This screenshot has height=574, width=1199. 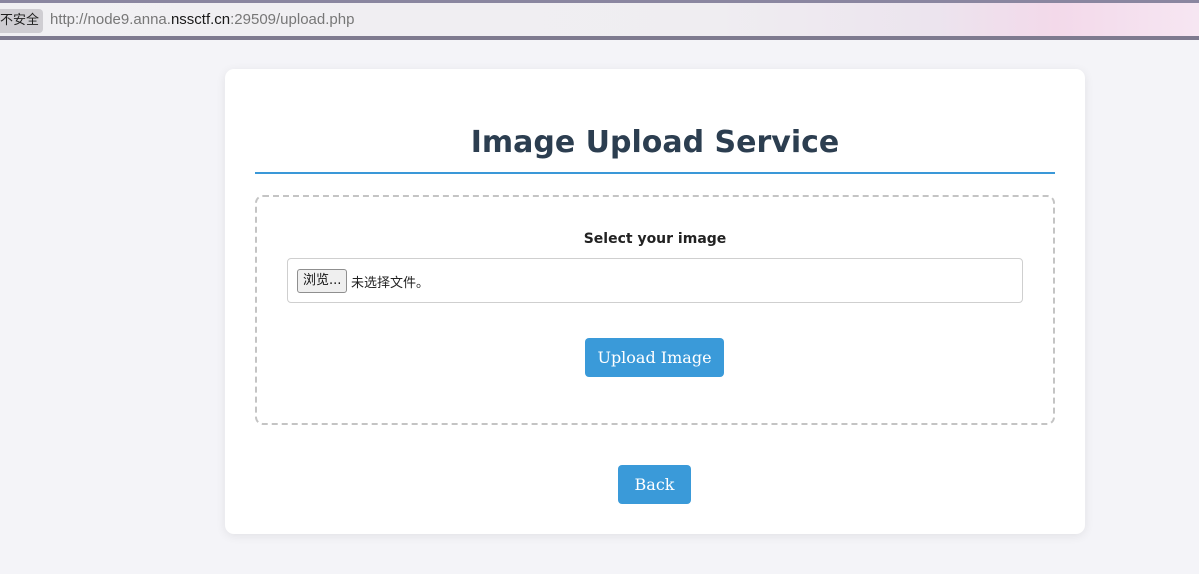 What do you see at coordinates (110, 19) in the screenshot?
I see `url-prefix: http://node9.anna.` at bounding box center [110, 19].